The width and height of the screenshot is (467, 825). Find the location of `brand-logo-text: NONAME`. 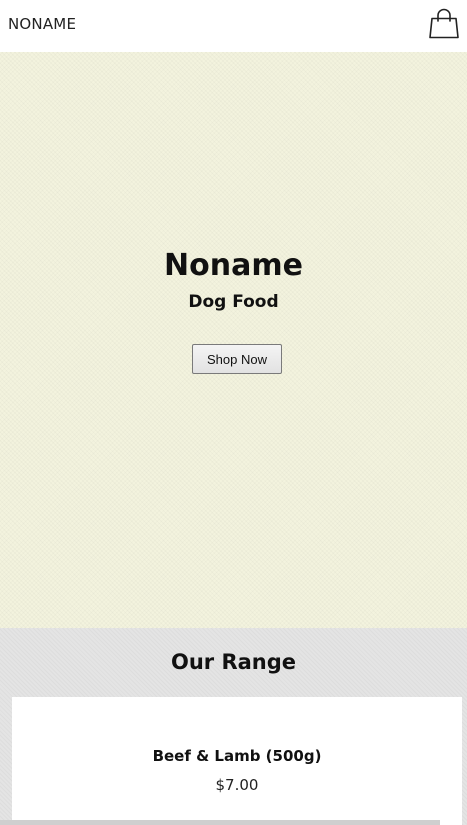

brand-logo-text: NONAME is located at coordinates (42, 24).